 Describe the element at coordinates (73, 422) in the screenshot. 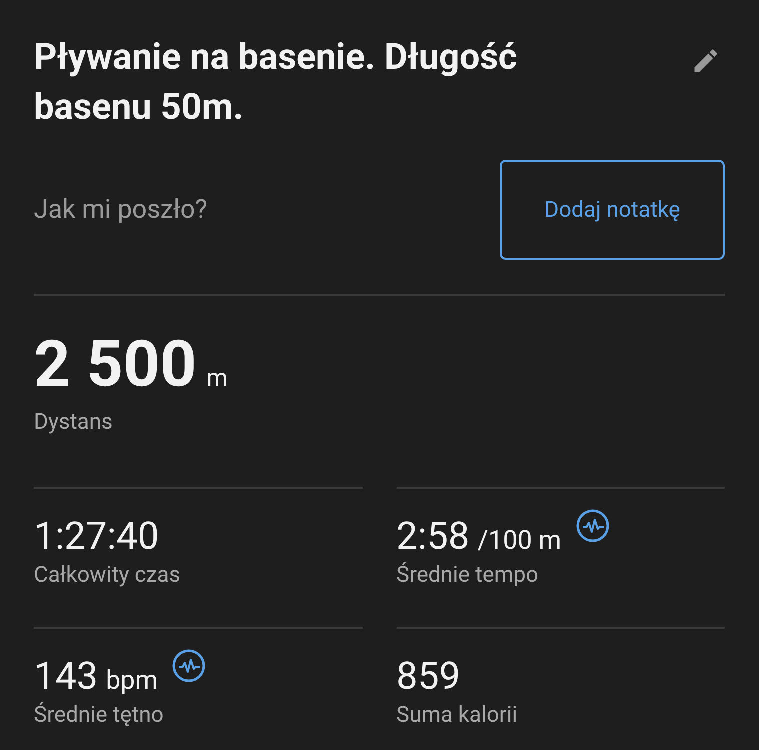

I see `distance-label: Dystans` at that location.